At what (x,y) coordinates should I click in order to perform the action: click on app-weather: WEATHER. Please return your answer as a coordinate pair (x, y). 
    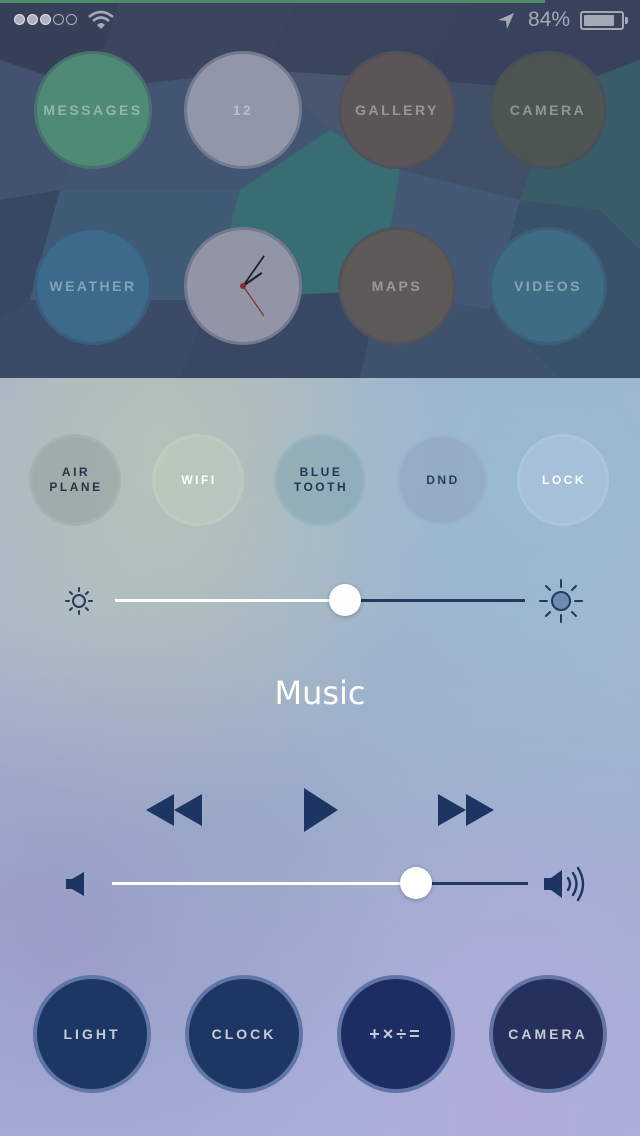
    Looking at the image, I should click on (93, 286).